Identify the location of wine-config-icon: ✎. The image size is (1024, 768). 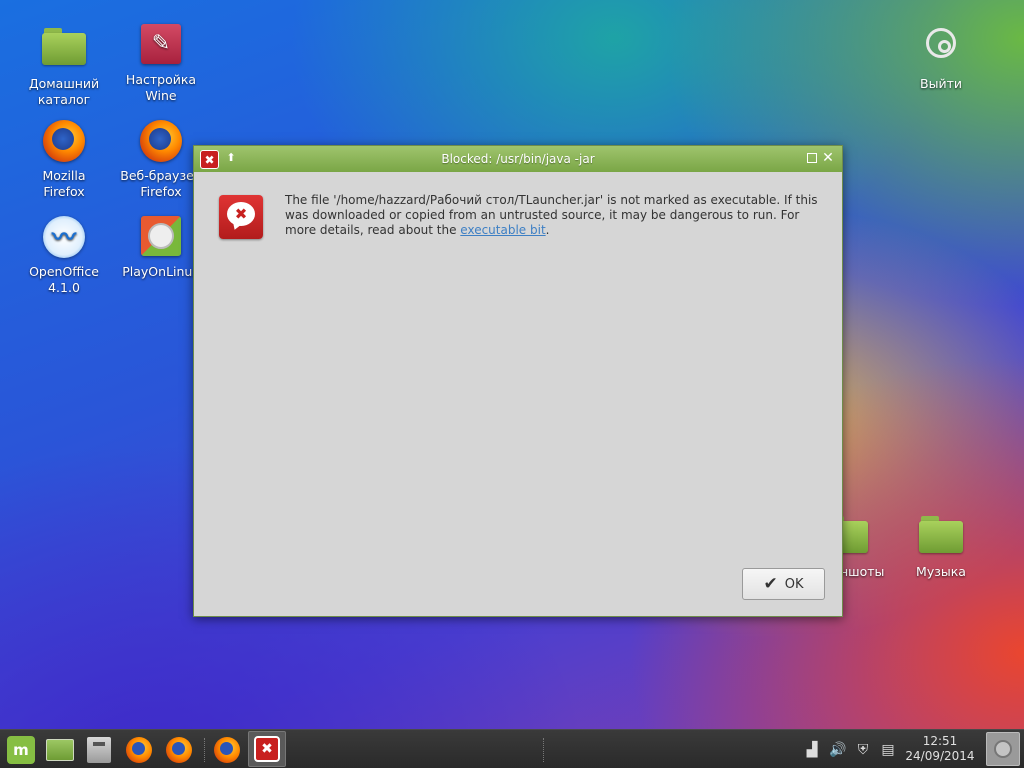
(161, 46).